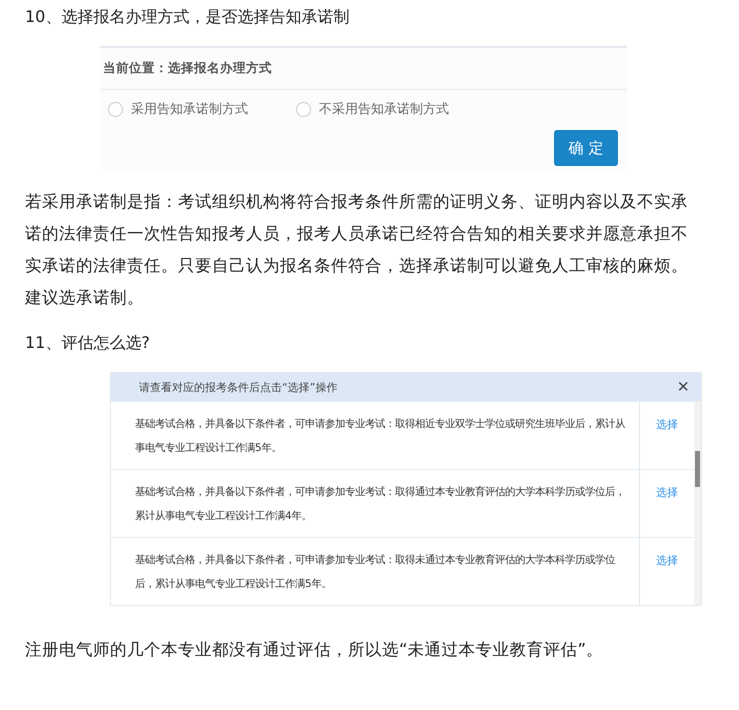 The image size is (739, 710). Describe the element at coordinates (380, 436) in the screenshot. I see `condition-text: 基础考试合格，并具备以下条件者，可申请参加专业考试：取得相近专业双学士学位或研究生班毕业后，累计从事电气专业工程设计工作满5年。` at that location.